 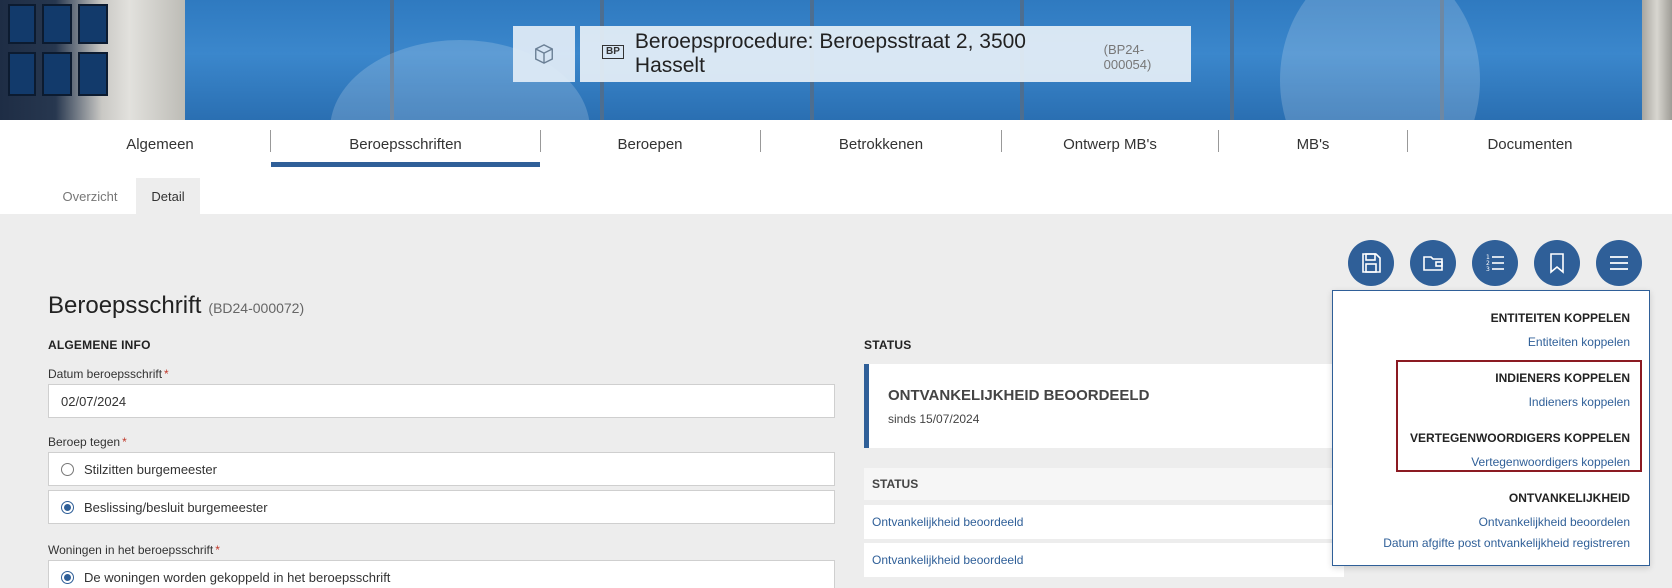 What do you see at coordinates (92, 60) in the screenshot?
I see `banner-building-left` at bounding box center [92, 60].